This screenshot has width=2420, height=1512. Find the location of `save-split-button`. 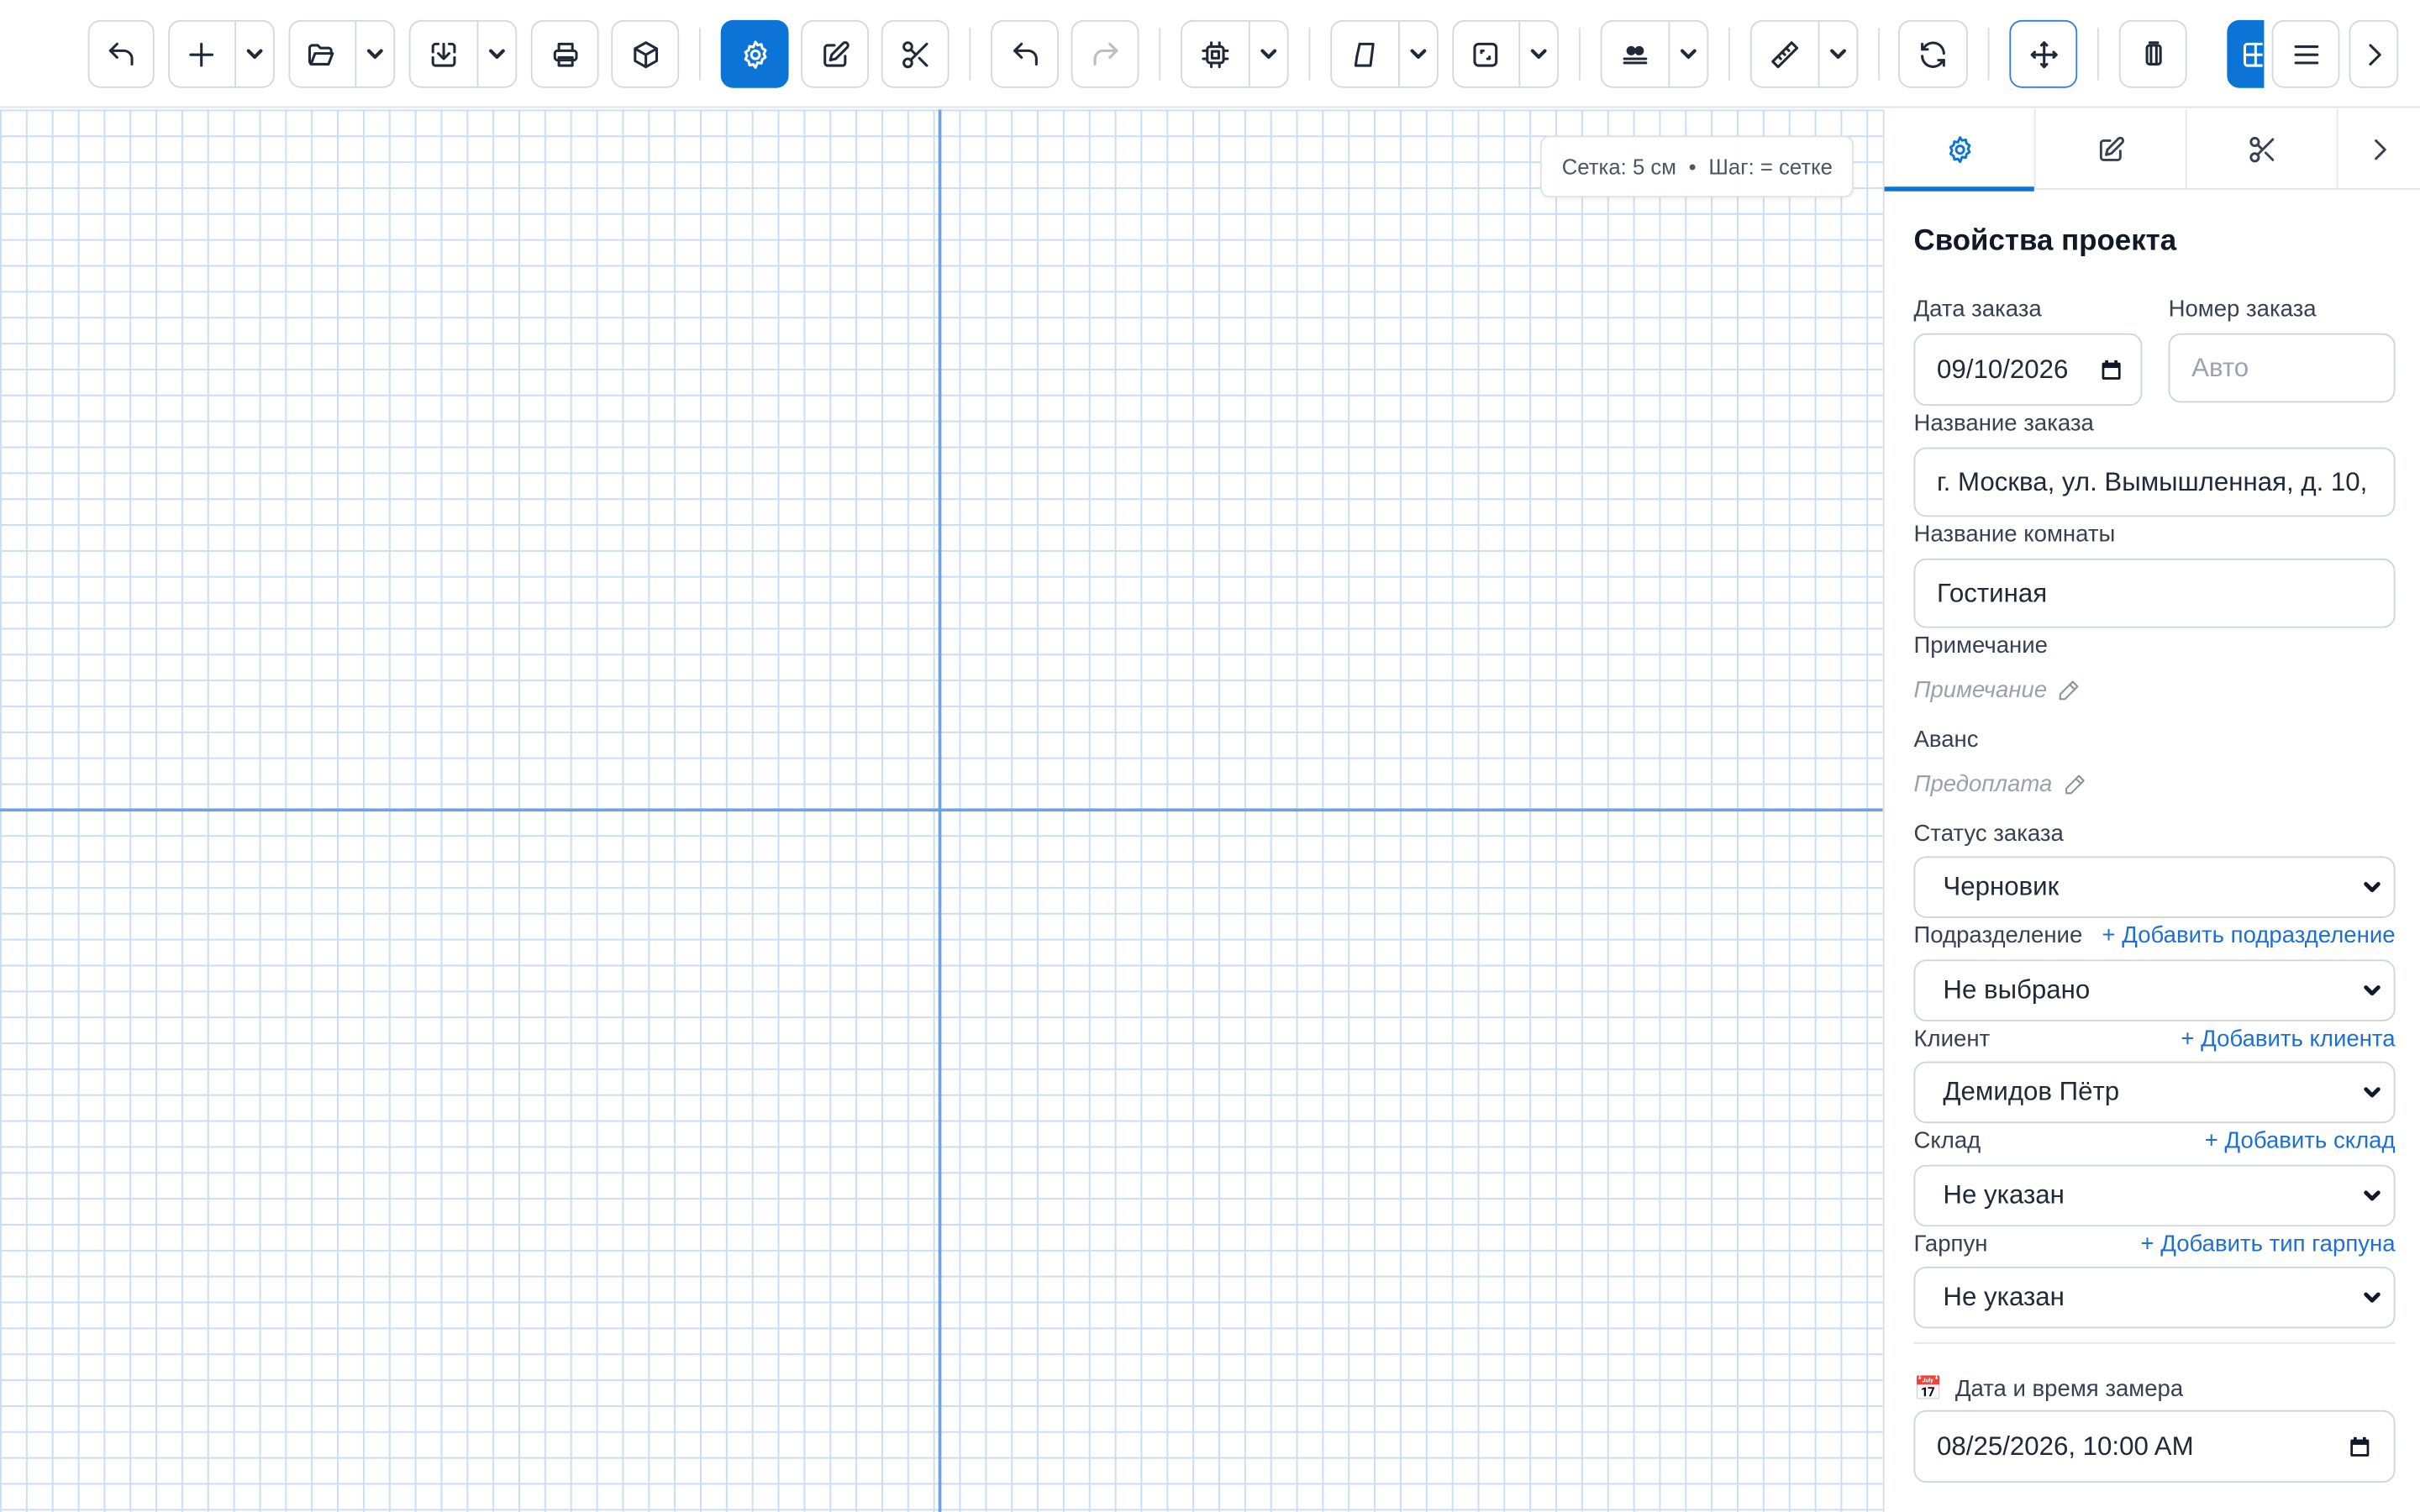

save-split-button is located at coordinates (463, 53).